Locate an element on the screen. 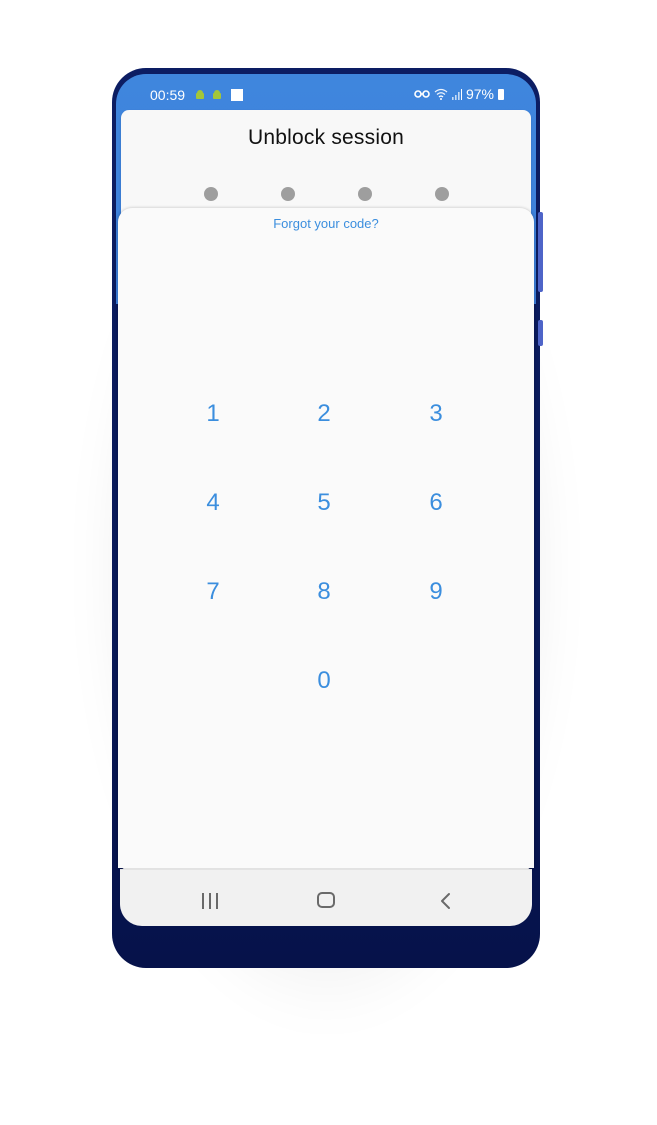 Image resolution: width=657 pixels, height=1125 pixels. page-title: Unblock session is located at coordinates (326, 137).